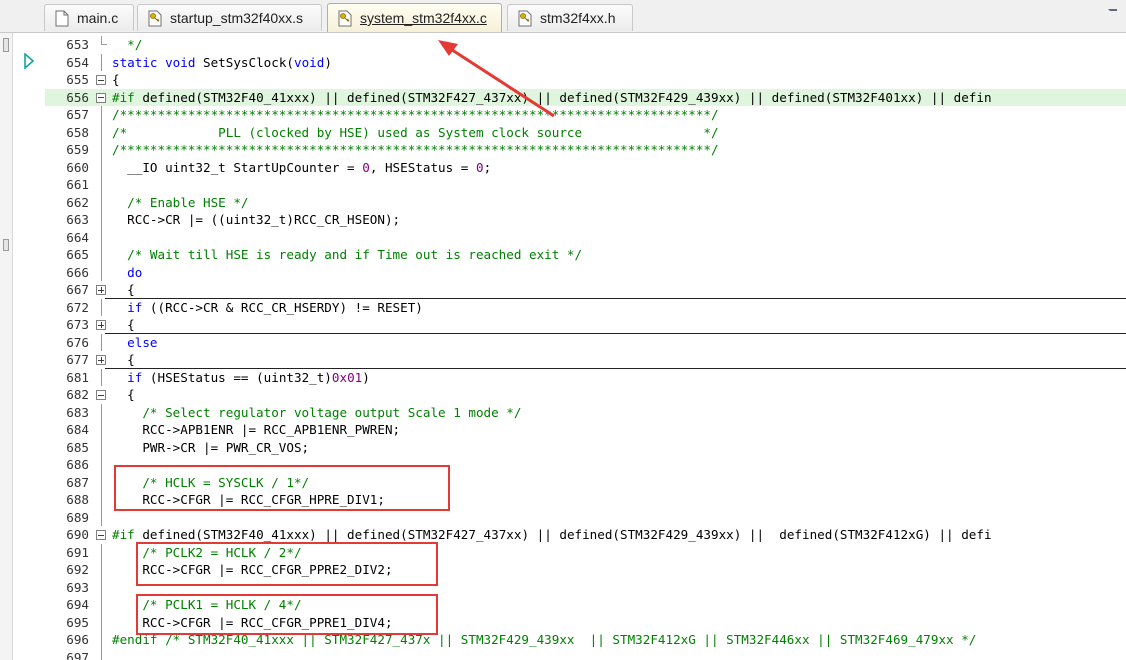 The image size is (1126, 660). What do you see at coordinates (6, 245) in the screenshot?
I see `margin-marker` at bounding box center [6, 245].